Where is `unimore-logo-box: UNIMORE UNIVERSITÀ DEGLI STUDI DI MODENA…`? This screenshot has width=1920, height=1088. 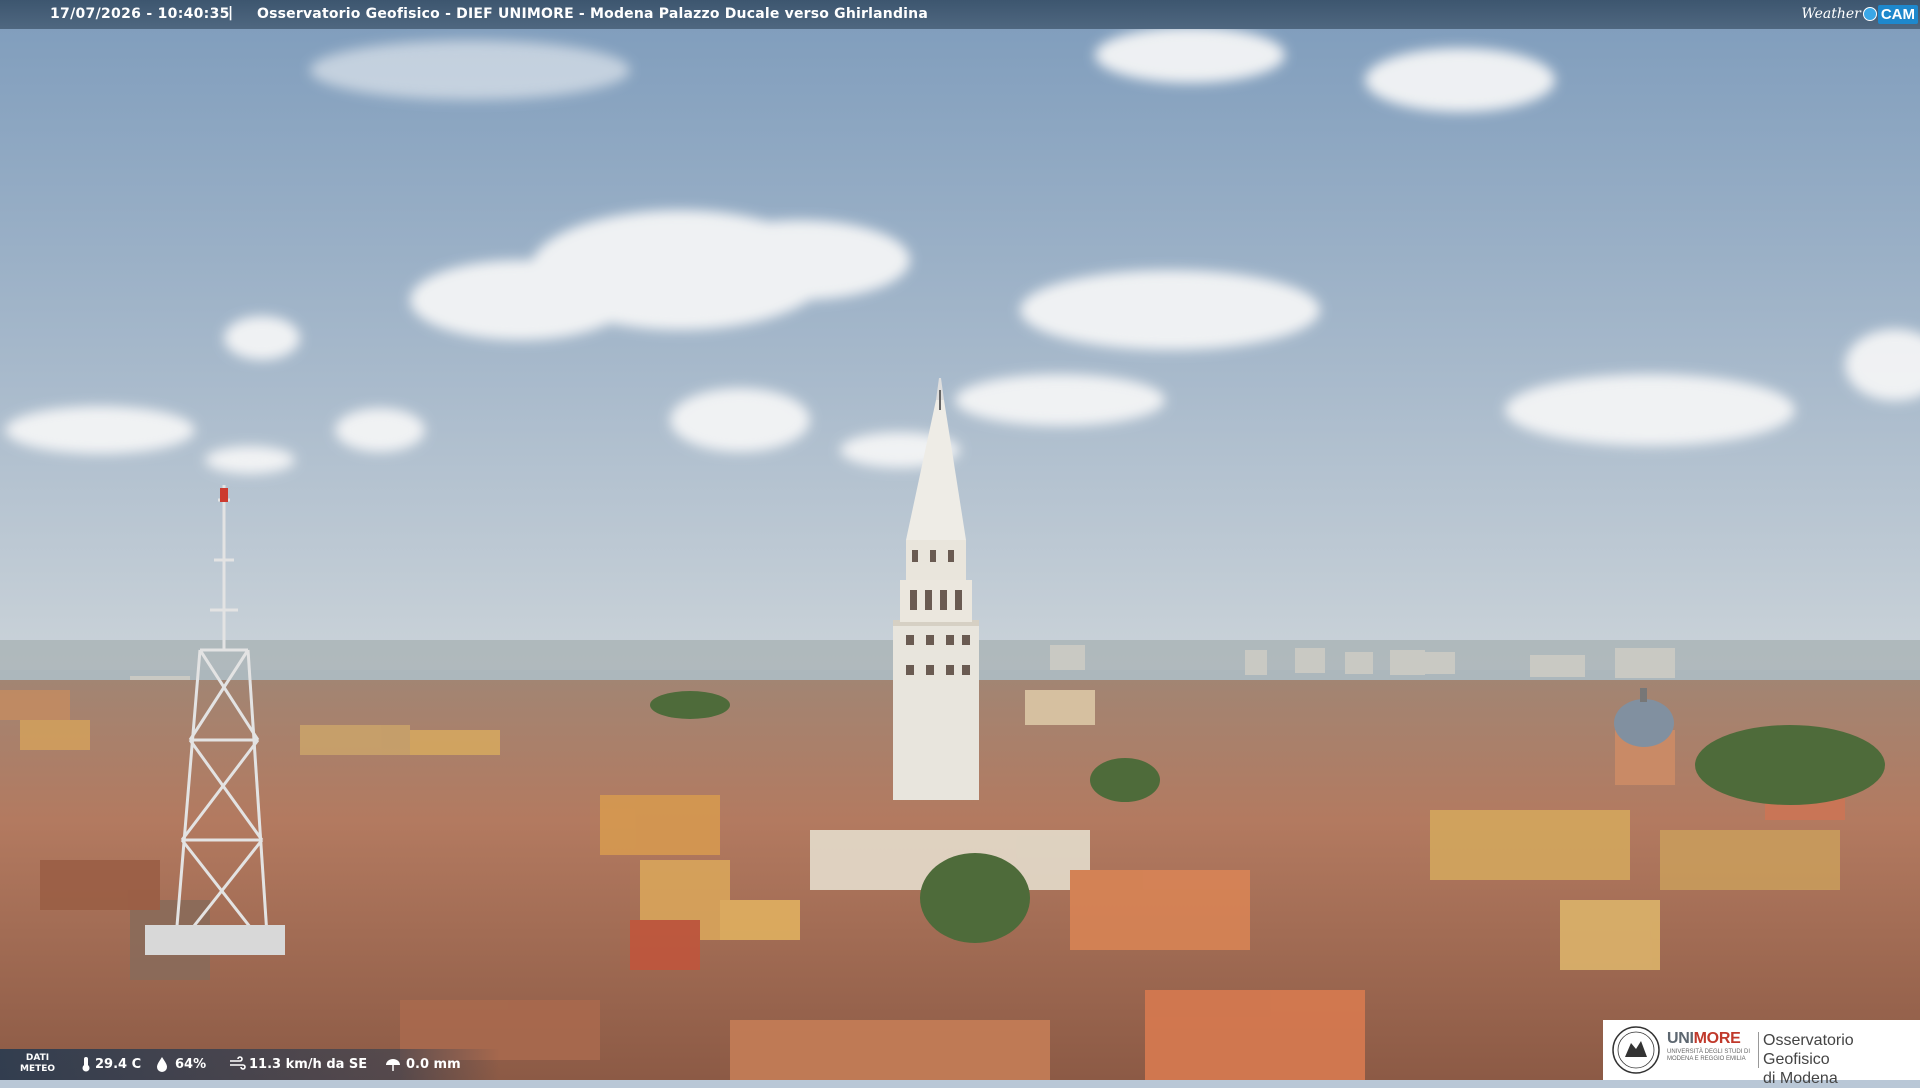
unimore-logo-box: UNIMORE UNIVERSITÀ DEGLI STUDI DI MODENA… is located at coordinates (1761, 1053).